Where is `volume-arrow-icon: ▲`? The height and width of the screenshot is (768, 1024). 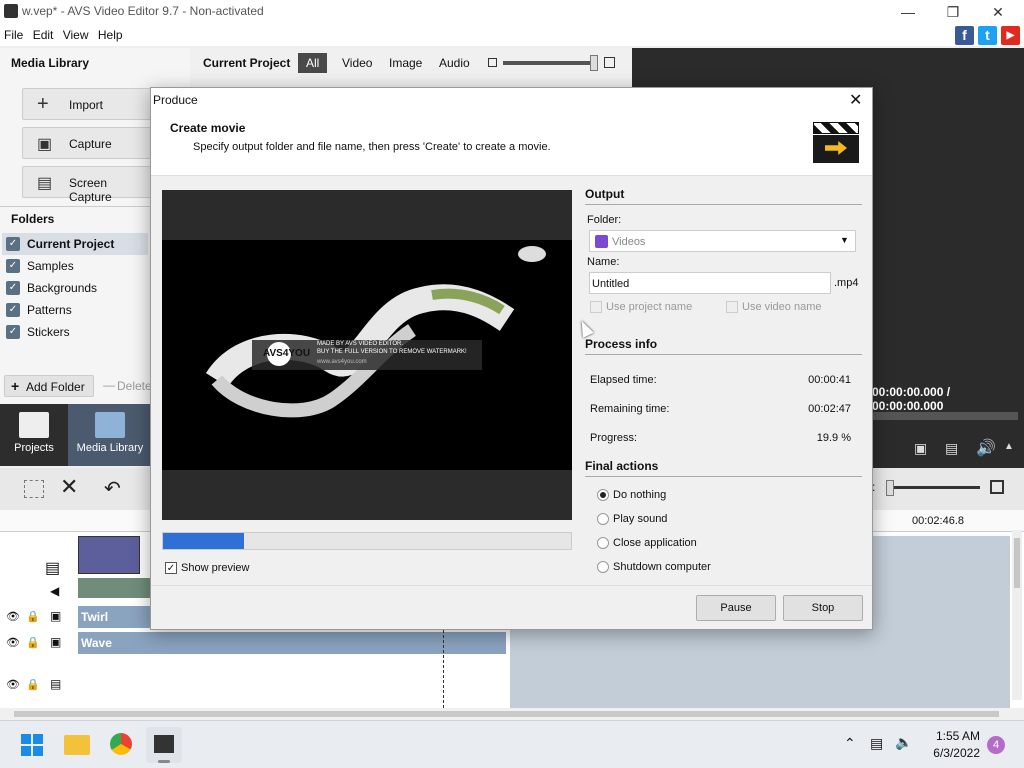
volume-arrow-icon: ▲ is located at coordinates (1009, 446).